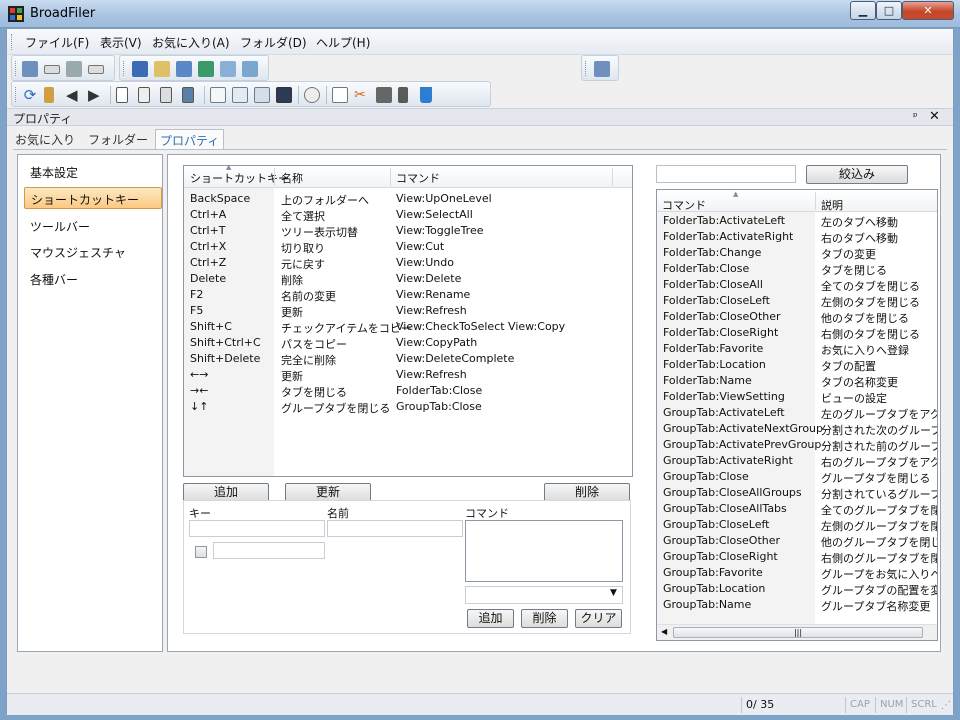 Image resolution: width=960 pixels, height=720 pixels. What do you see at coordinates (12, 42) in the screenshot?
I see `menu-grip` at bounding box center [12, 42].